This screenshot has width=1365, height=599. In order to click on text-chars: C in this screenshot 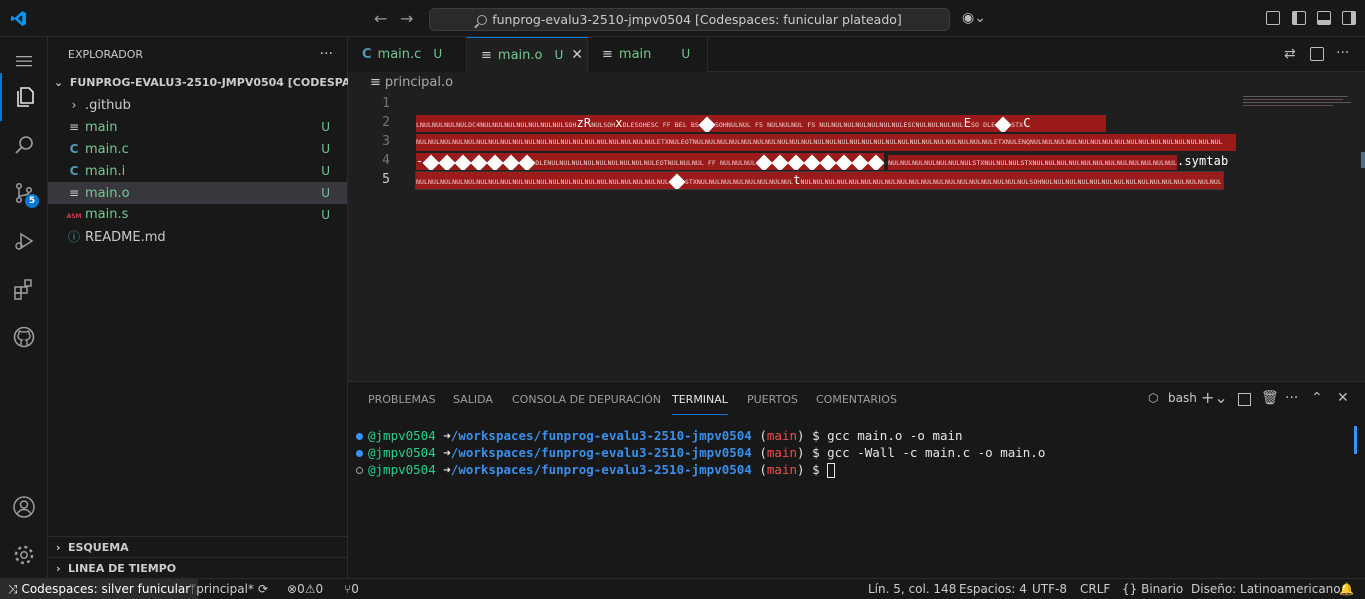, I will do `click(1027, 123)`.